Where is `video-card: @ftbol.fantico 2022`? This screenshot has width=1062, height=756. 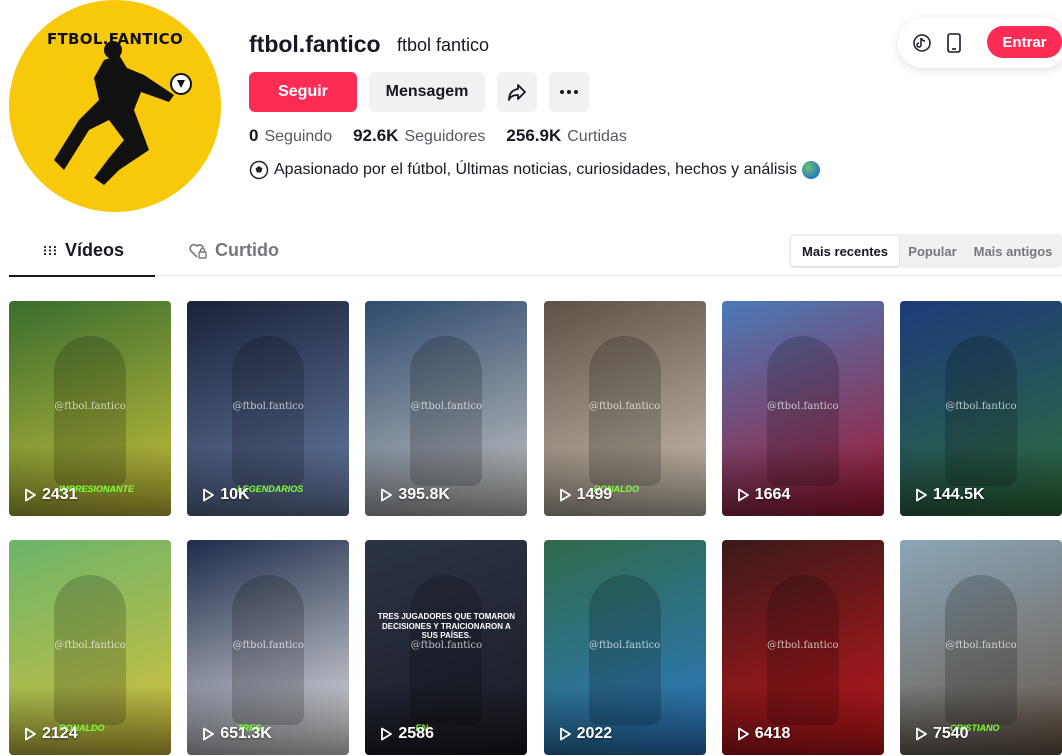
video-card: @ftbol.fantico 2022 is located at coordinates (624, 647).